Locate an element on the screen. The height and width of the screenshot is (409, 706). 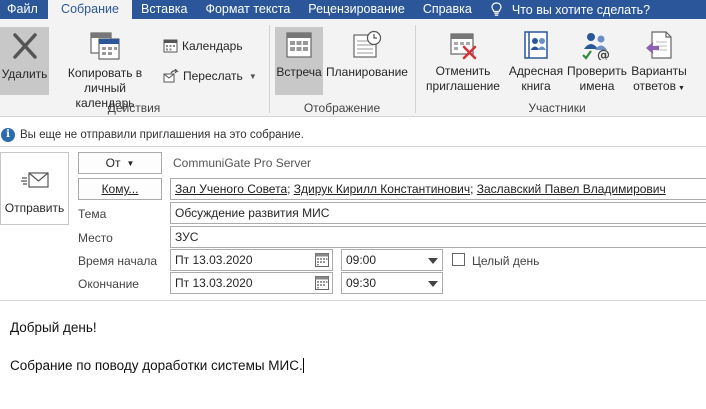
forward-icon is located at coordinates (171, 76).